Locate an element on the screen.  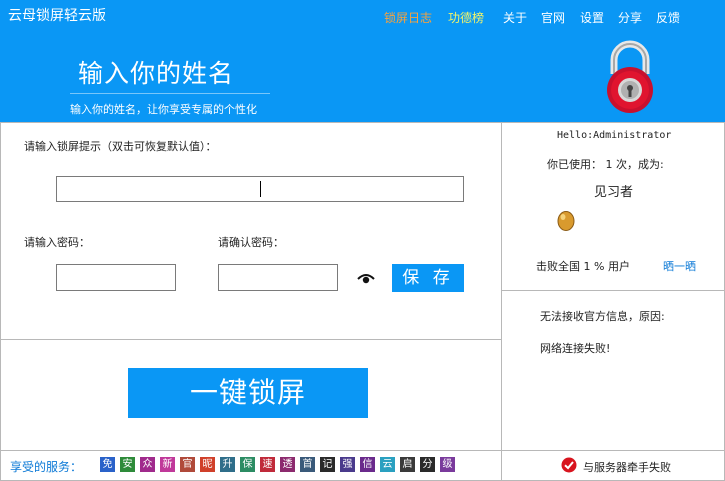
service-badge: 升 is located at coordinates (227, 464).